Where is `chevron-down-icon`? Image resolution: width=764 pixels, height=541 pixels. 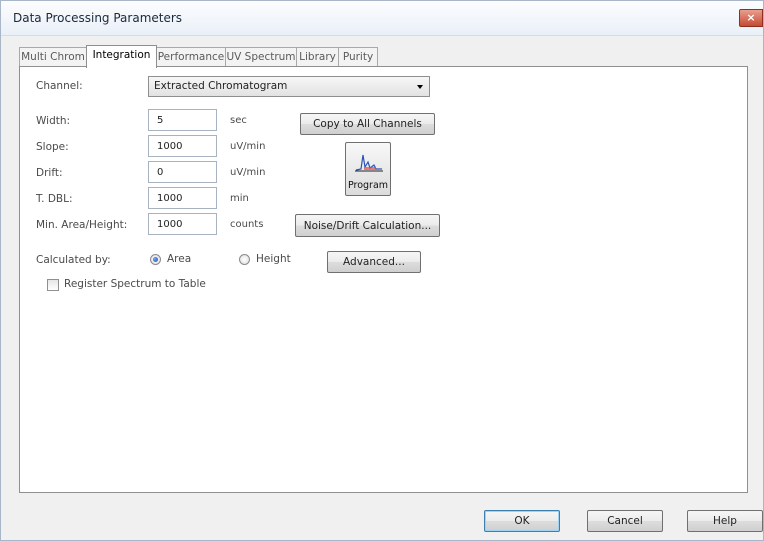 chevron-down-icon is located at coordinates (420, 87).